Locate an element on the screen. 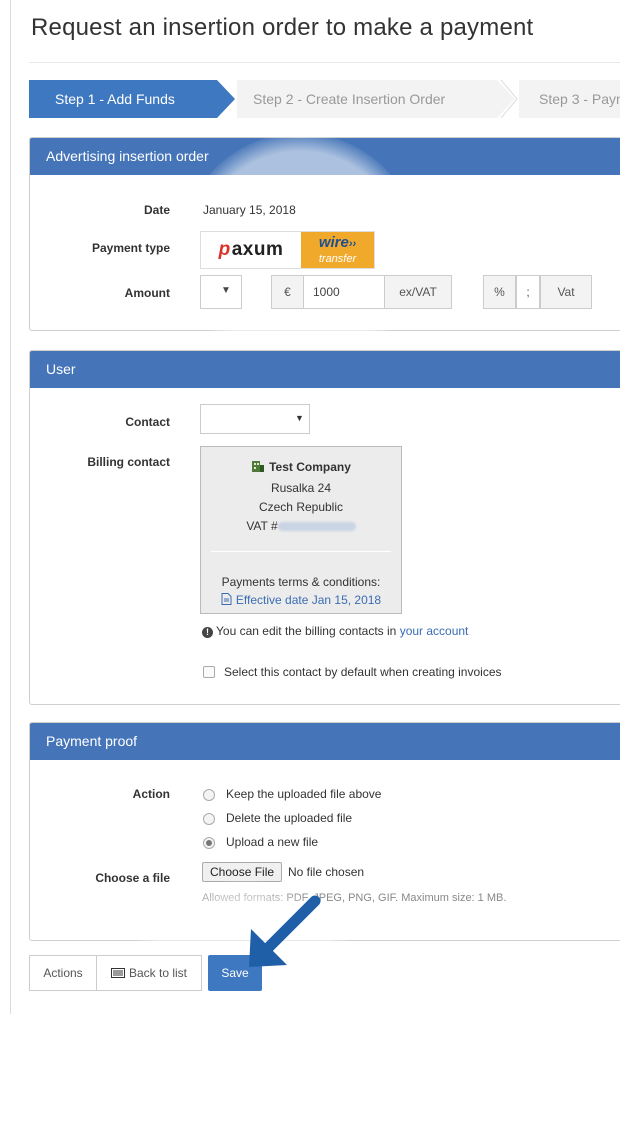 The height and width of the screenshot is (1125, 620). payment-type-label: Payment type is located at coordinates (130, 248).